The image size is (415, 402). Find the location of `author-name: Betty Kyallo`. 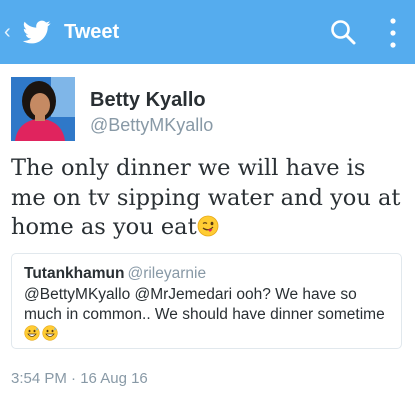

author-name: Betty Kyallo is located at coordinates (148, 100).